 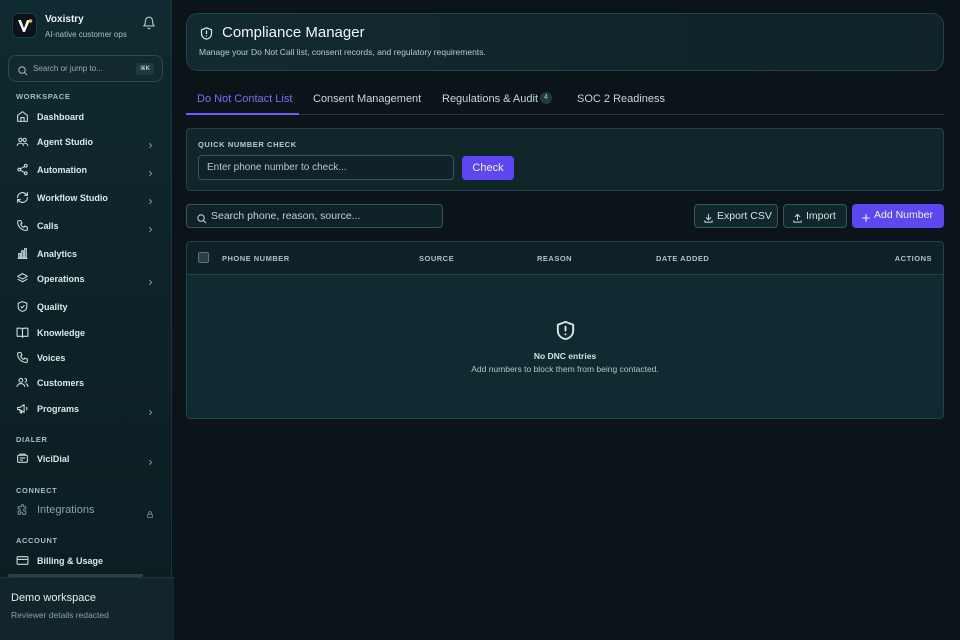 I want to click on tab-do-not-contact: Do Not Contact List, so click(x=244, y=99).